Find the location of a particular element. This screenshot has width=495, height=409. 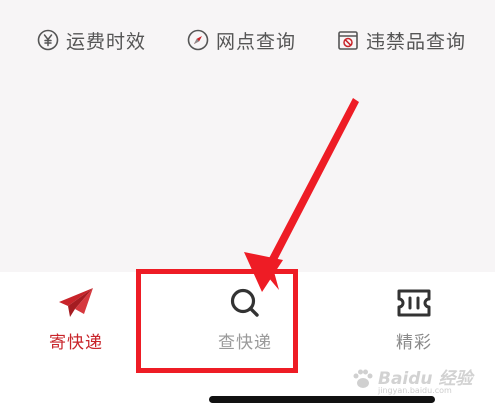

quick-link-freight-time: 运费时效 is located at coordinates (91, 40).